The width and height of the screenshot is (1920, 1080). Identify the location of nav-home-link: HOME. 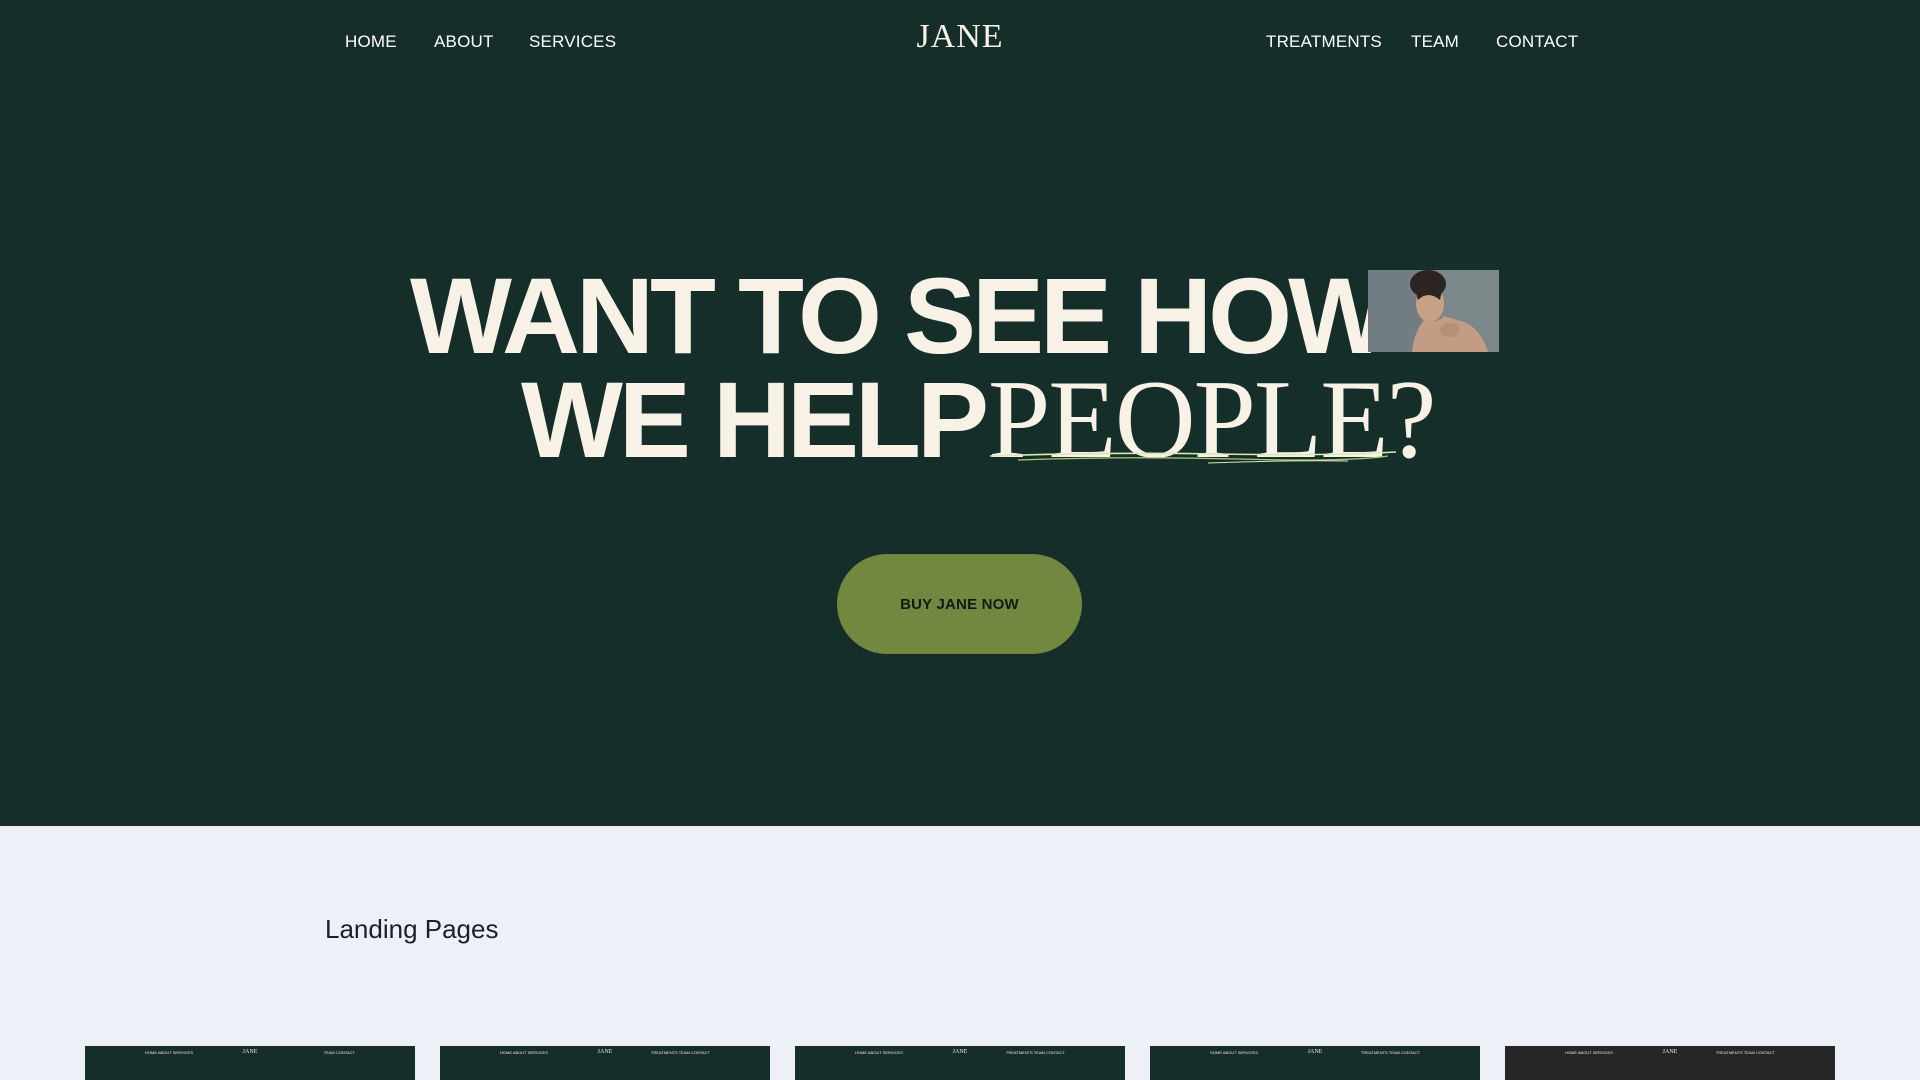
(371, 42).